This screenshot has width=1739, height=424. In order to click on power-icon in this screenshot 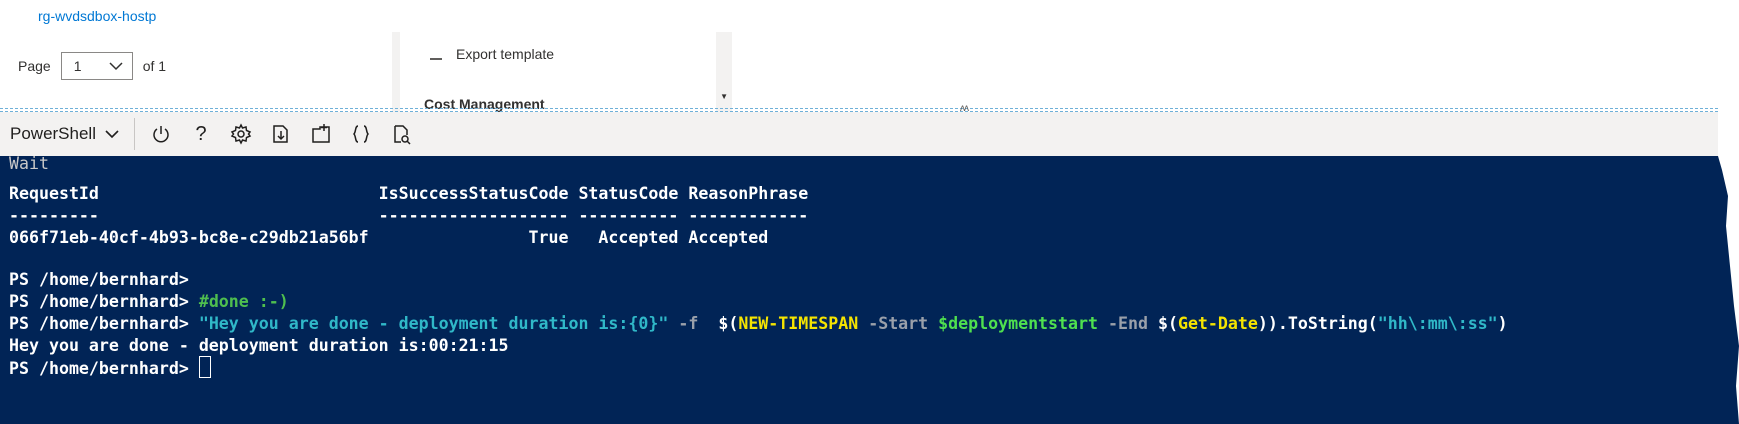, I will do `click(161, 134)`.